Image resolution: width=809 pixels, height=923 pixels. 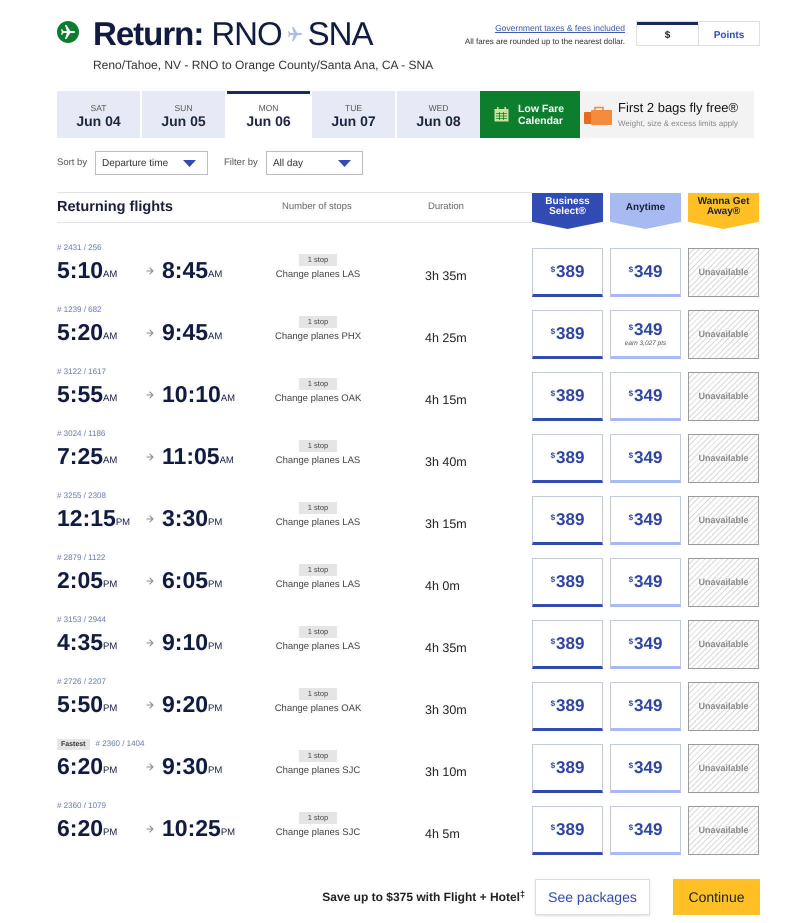 What do you see at coordinates (80, 456) in the screenshot?
I see `departure-time: 7:25` at bounding box center [80, 456].